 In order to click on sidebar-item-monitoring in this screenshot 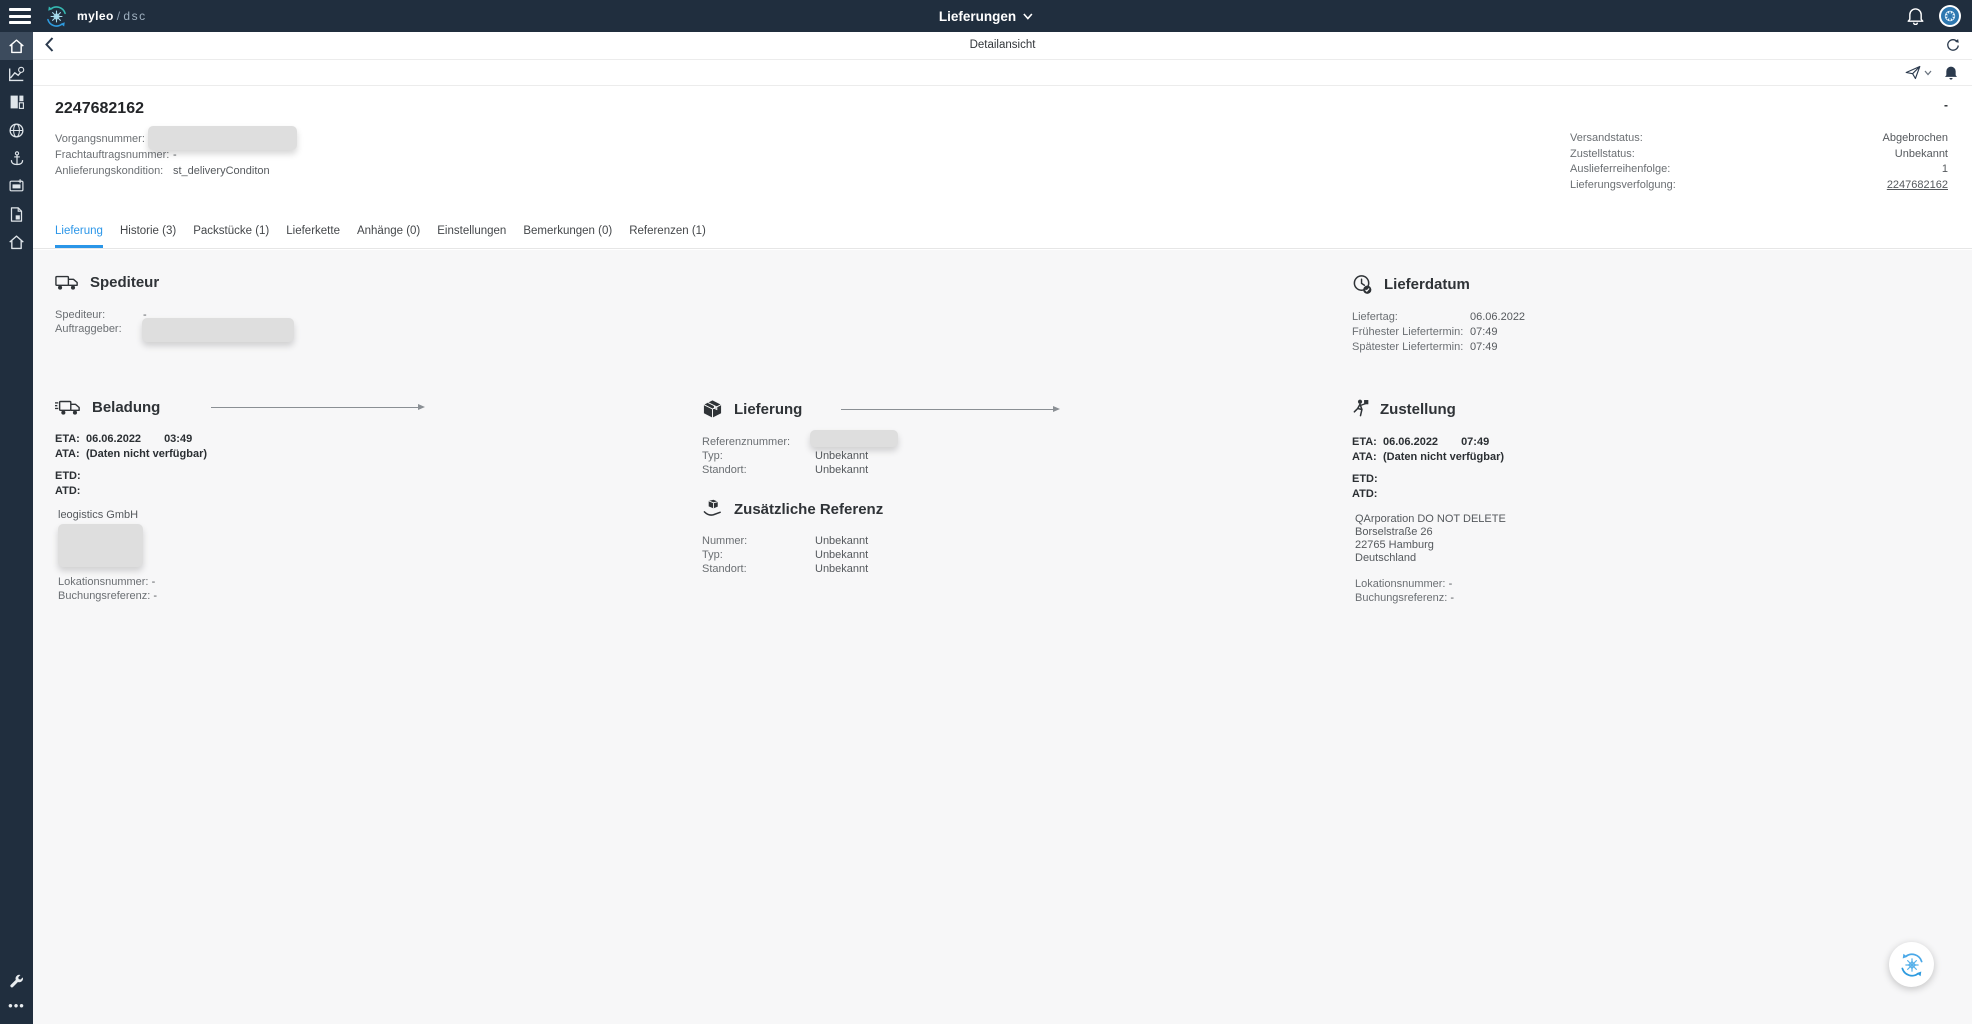, I will do `click(16, 74)`.